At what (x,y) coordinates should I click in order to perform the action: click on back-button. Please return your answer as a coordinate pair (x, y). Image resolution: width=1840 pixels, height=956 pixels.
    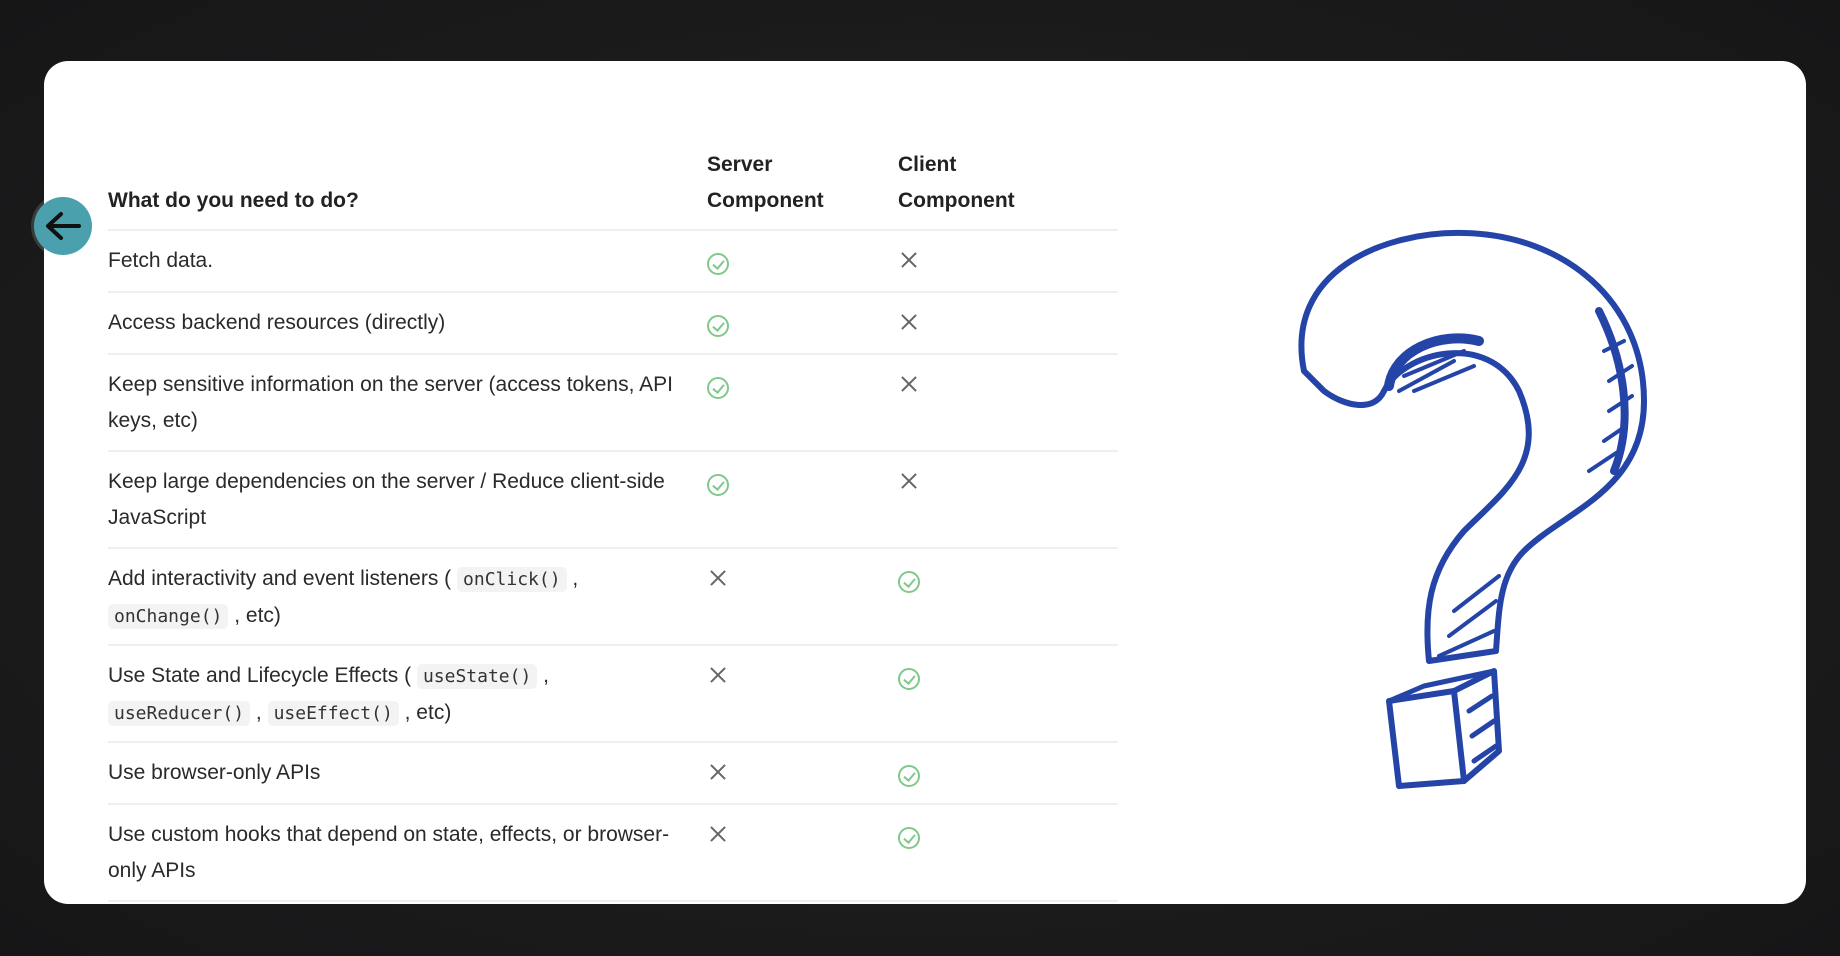
    Looking at the image, I should click on (63, 226).